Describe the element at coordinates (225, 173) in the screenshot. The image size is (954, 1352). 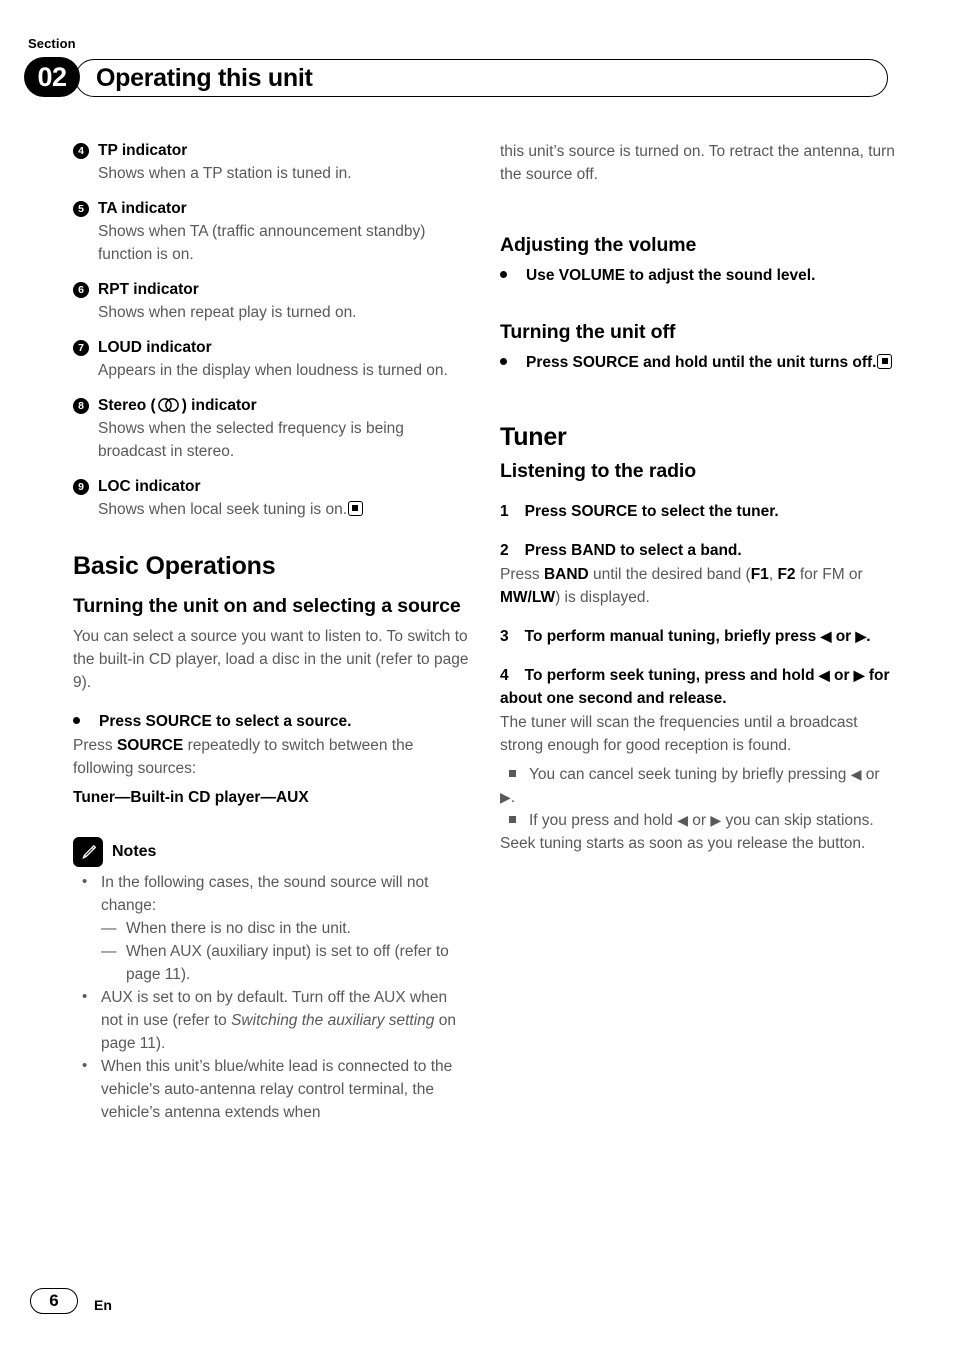
I see `indicator-body: Shows when a TP station is tuned in.` at that location.